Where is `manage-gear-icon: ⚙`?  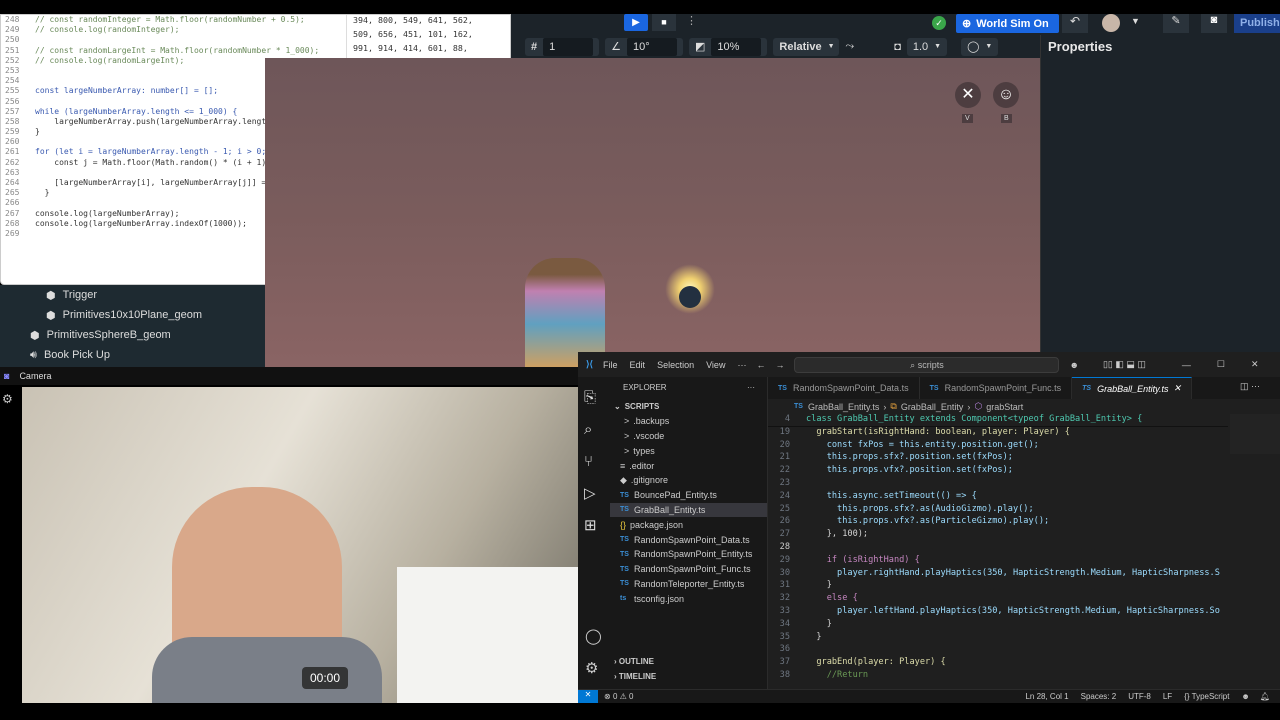
manage-gear-icon: ⚙ is located at coordinates (591, 668).